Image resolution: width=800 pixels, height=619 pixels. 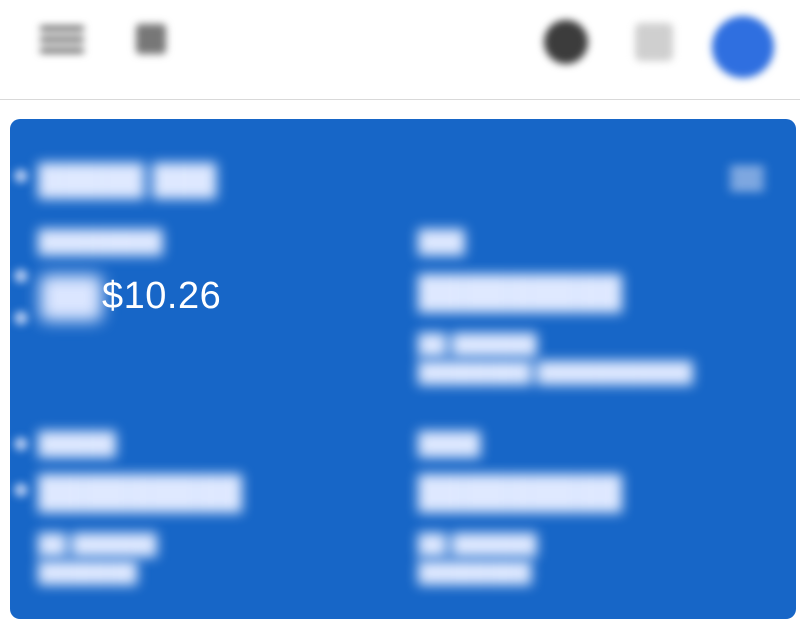 I want to click on field-label-redacted: ███, so click(x=441, y=241).